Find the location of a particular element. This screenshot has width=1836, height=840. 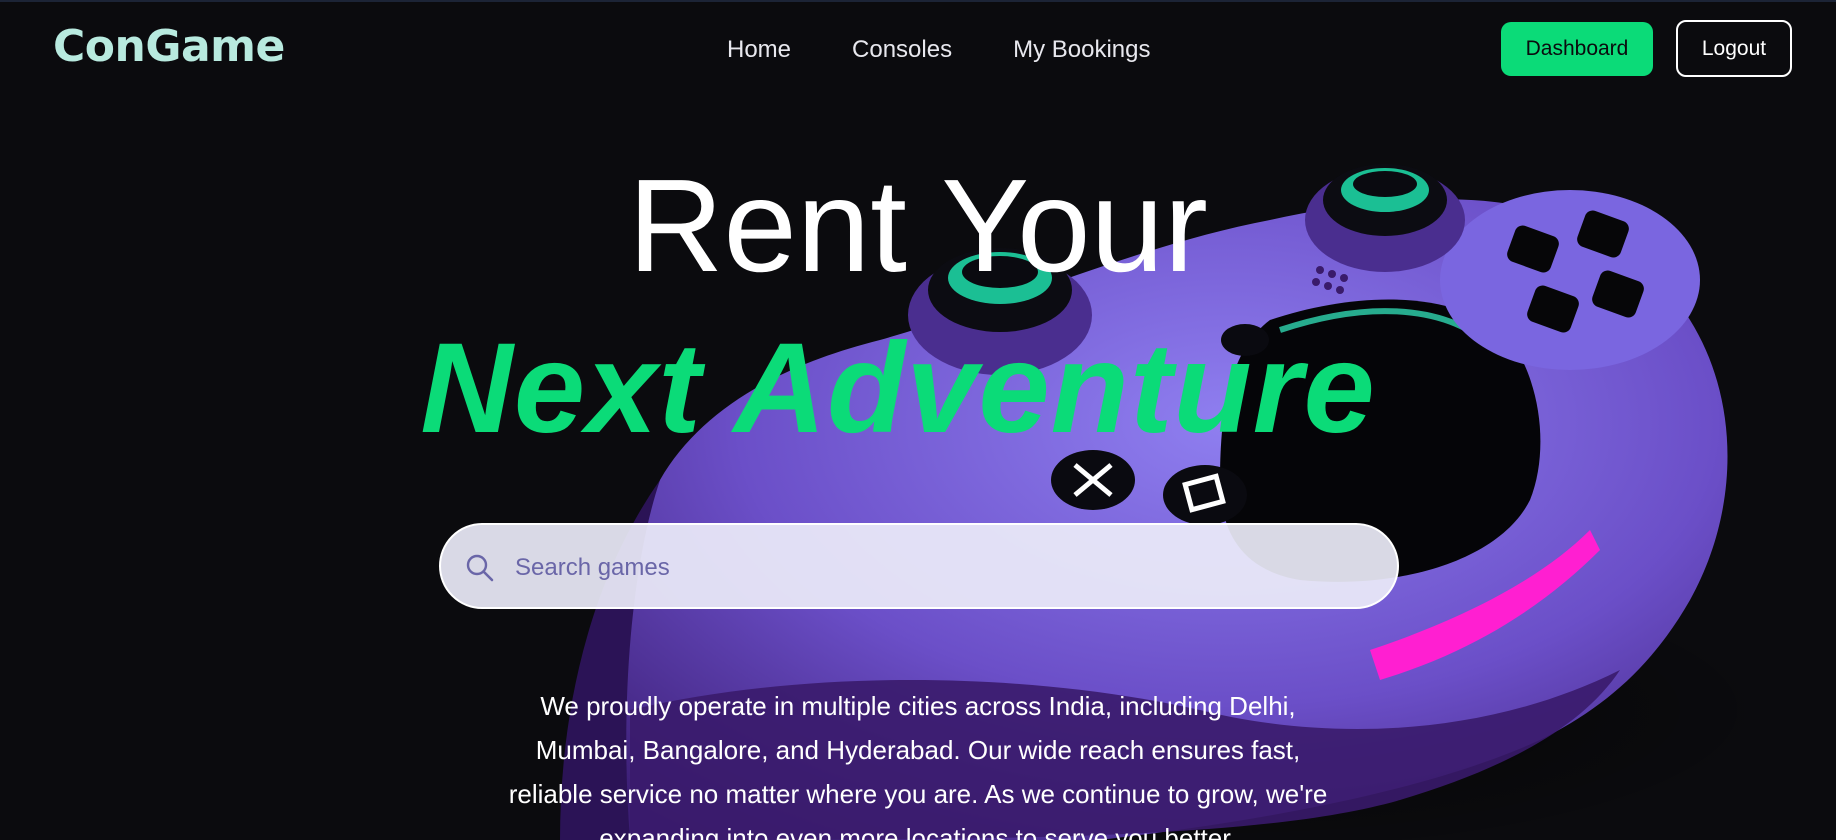

search-input is located at coordinates (945, 568).